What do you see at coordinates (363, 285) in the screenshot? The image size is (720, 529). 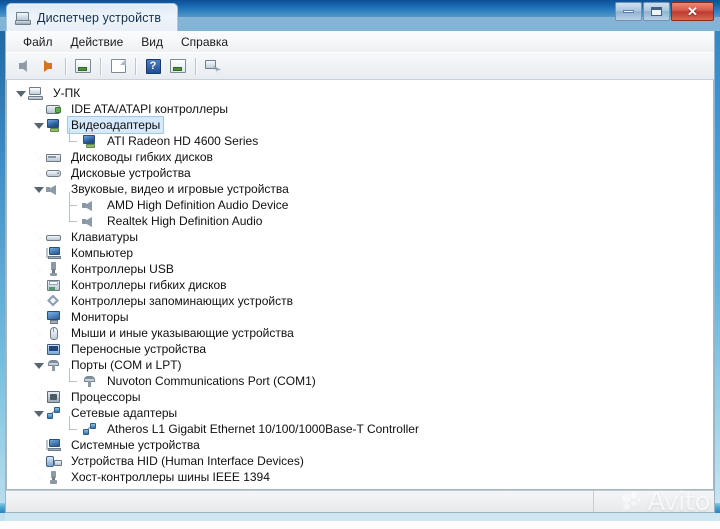 I see `tree-node-floppy-controllers: Контроллеры гибких дисков` at bounding box center [363, 285].